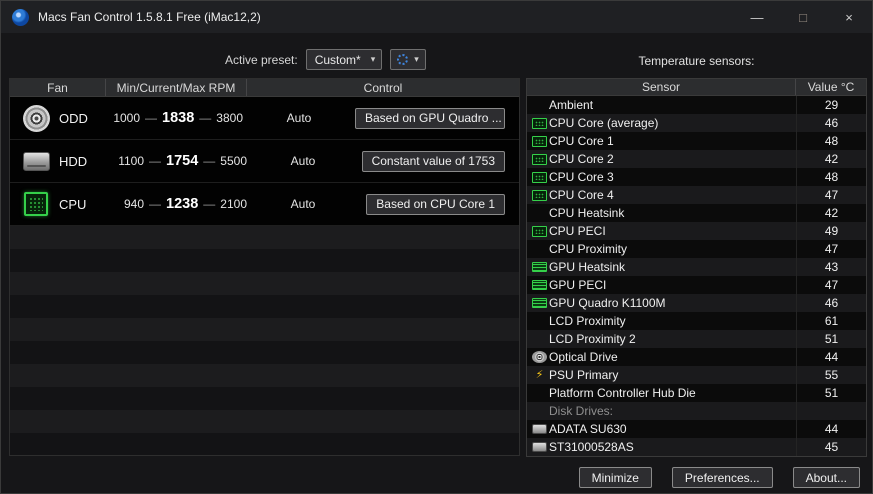 The width and height of the screenshot is (873, 494). Describe the element at coordinates (73, 118) in the screenshot. I see `fan-name: ODD` at that location.